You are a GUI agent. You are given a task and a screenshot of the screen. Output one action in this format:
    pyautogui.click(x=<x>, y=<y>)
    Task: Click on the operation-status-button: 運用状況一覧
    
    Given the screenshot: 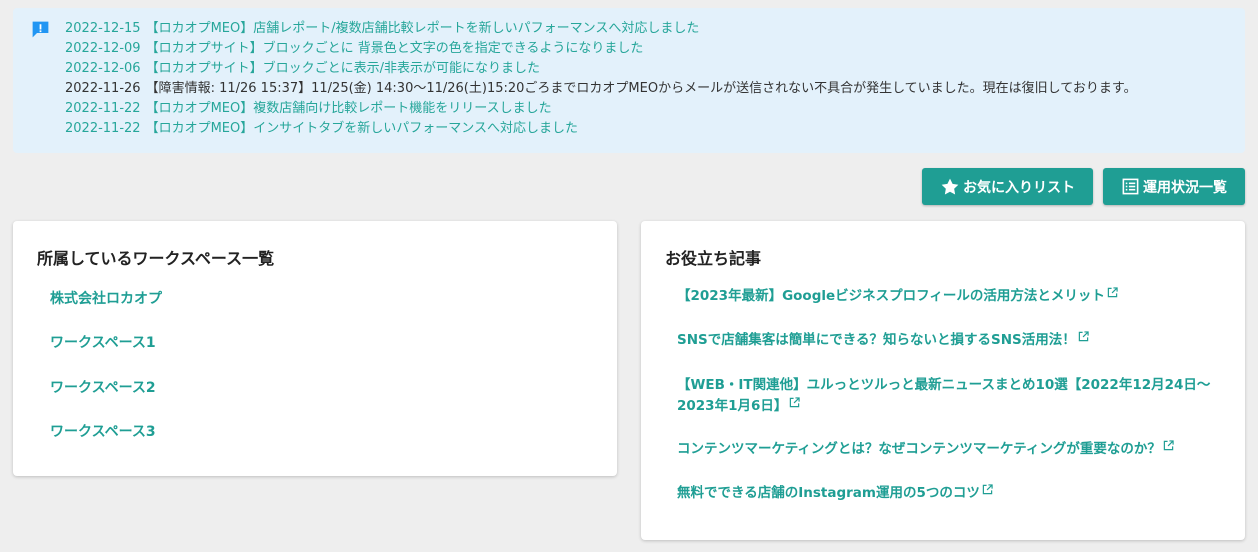 What is the action you would take?
    pyautogui.click(x=1174, y=186)
    